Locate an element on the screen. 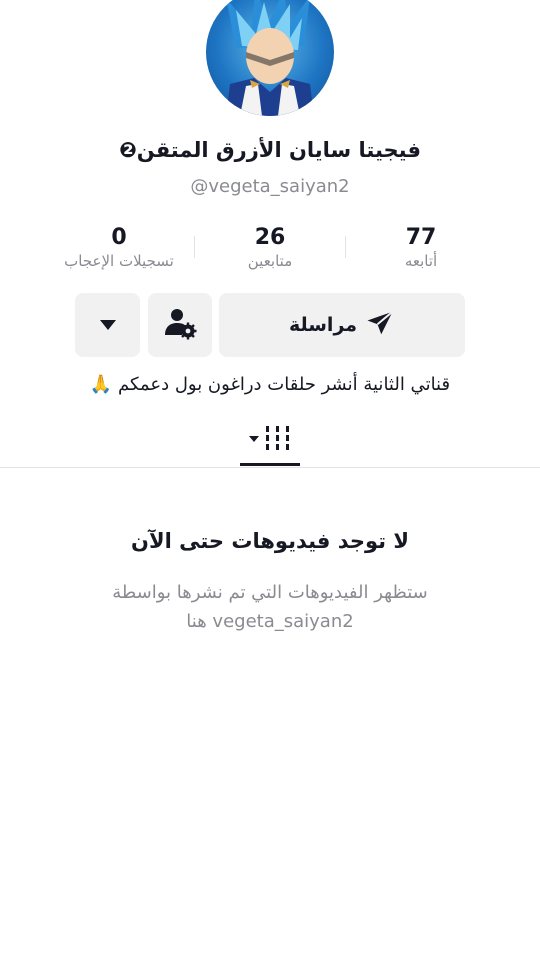 The image size is (540, 960). tabs-divider is located at coordinates (270, 467).